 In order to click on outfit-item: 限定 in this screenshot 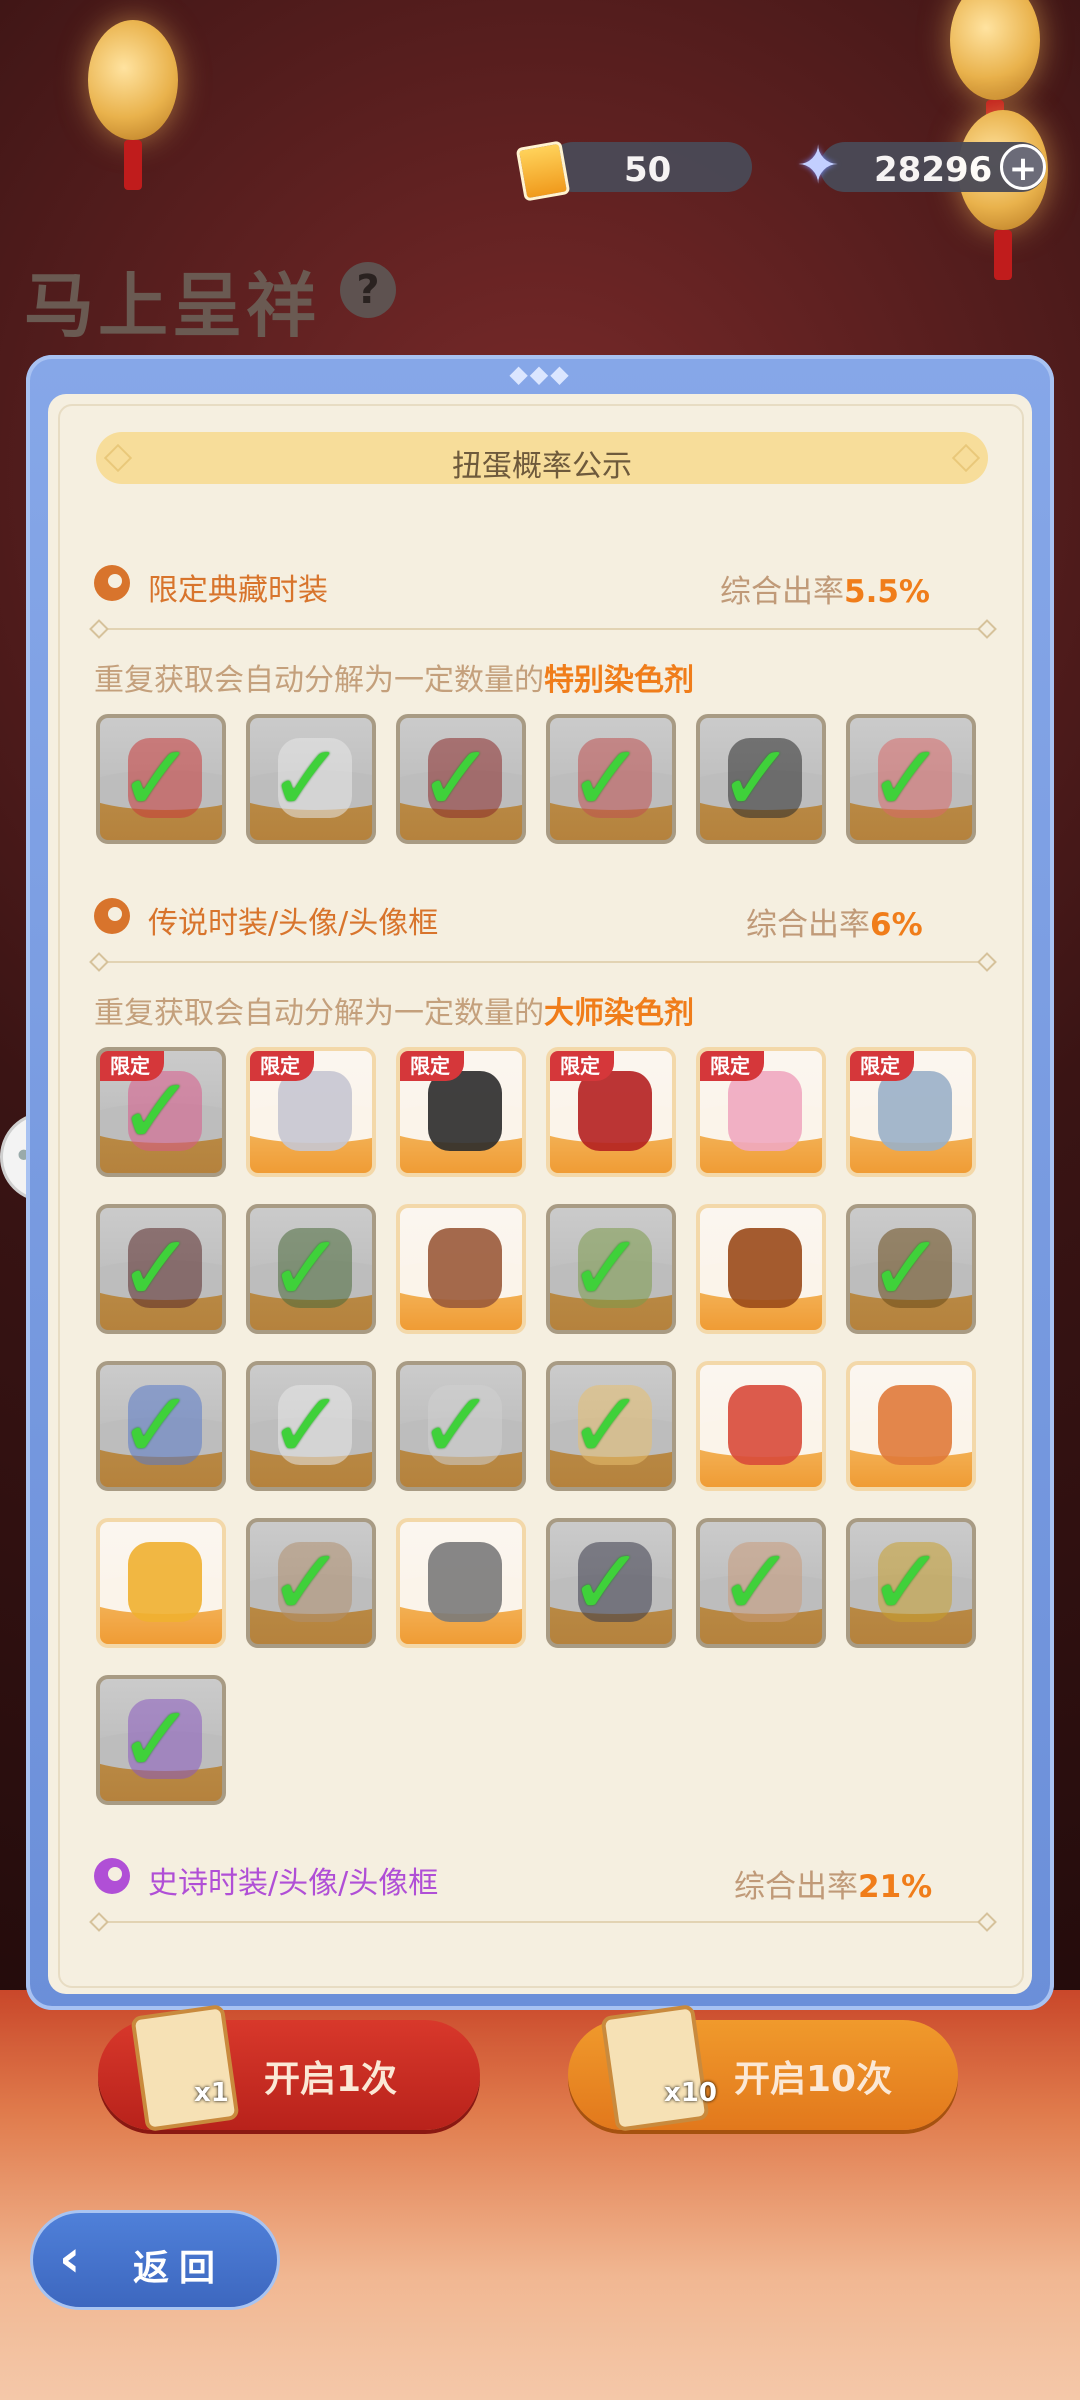, I will do `click(911, 1112)`.